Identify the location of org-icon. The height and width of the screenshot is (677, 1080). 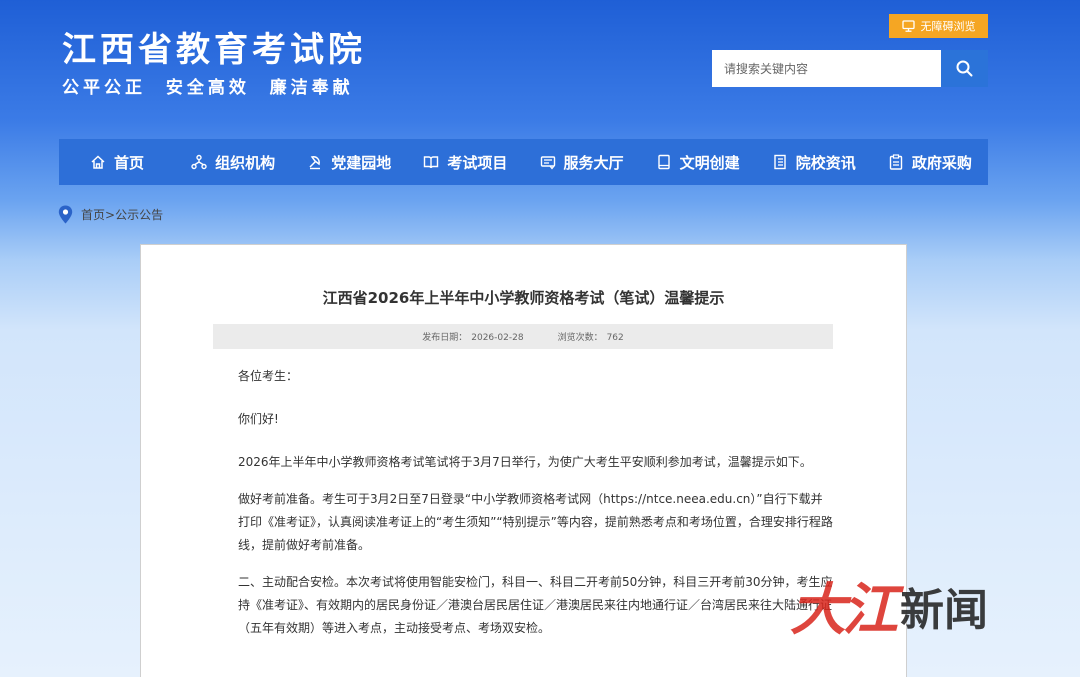
(199, 162).